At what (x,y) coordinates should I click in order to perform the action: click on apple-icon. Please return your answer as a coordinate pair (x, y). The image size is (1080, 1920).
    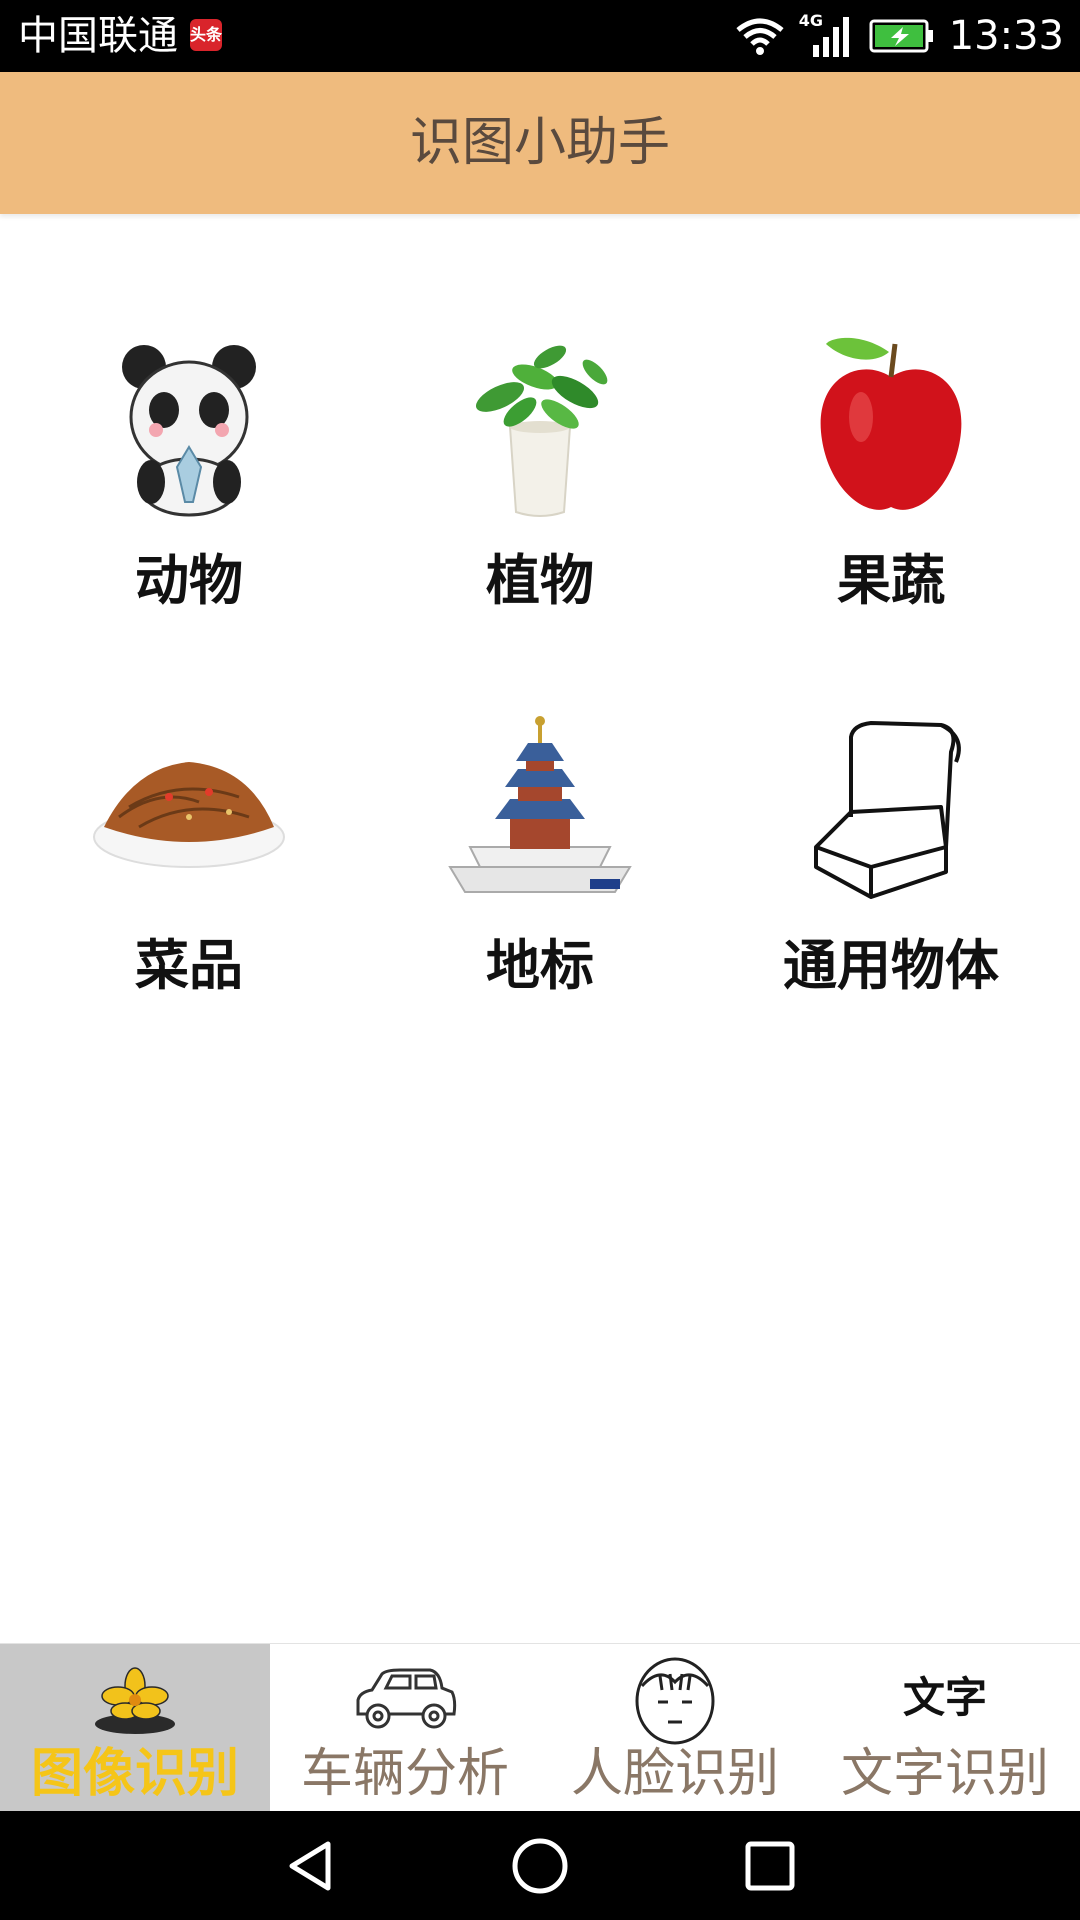
    Looking at the image, I should click on (891, 423).